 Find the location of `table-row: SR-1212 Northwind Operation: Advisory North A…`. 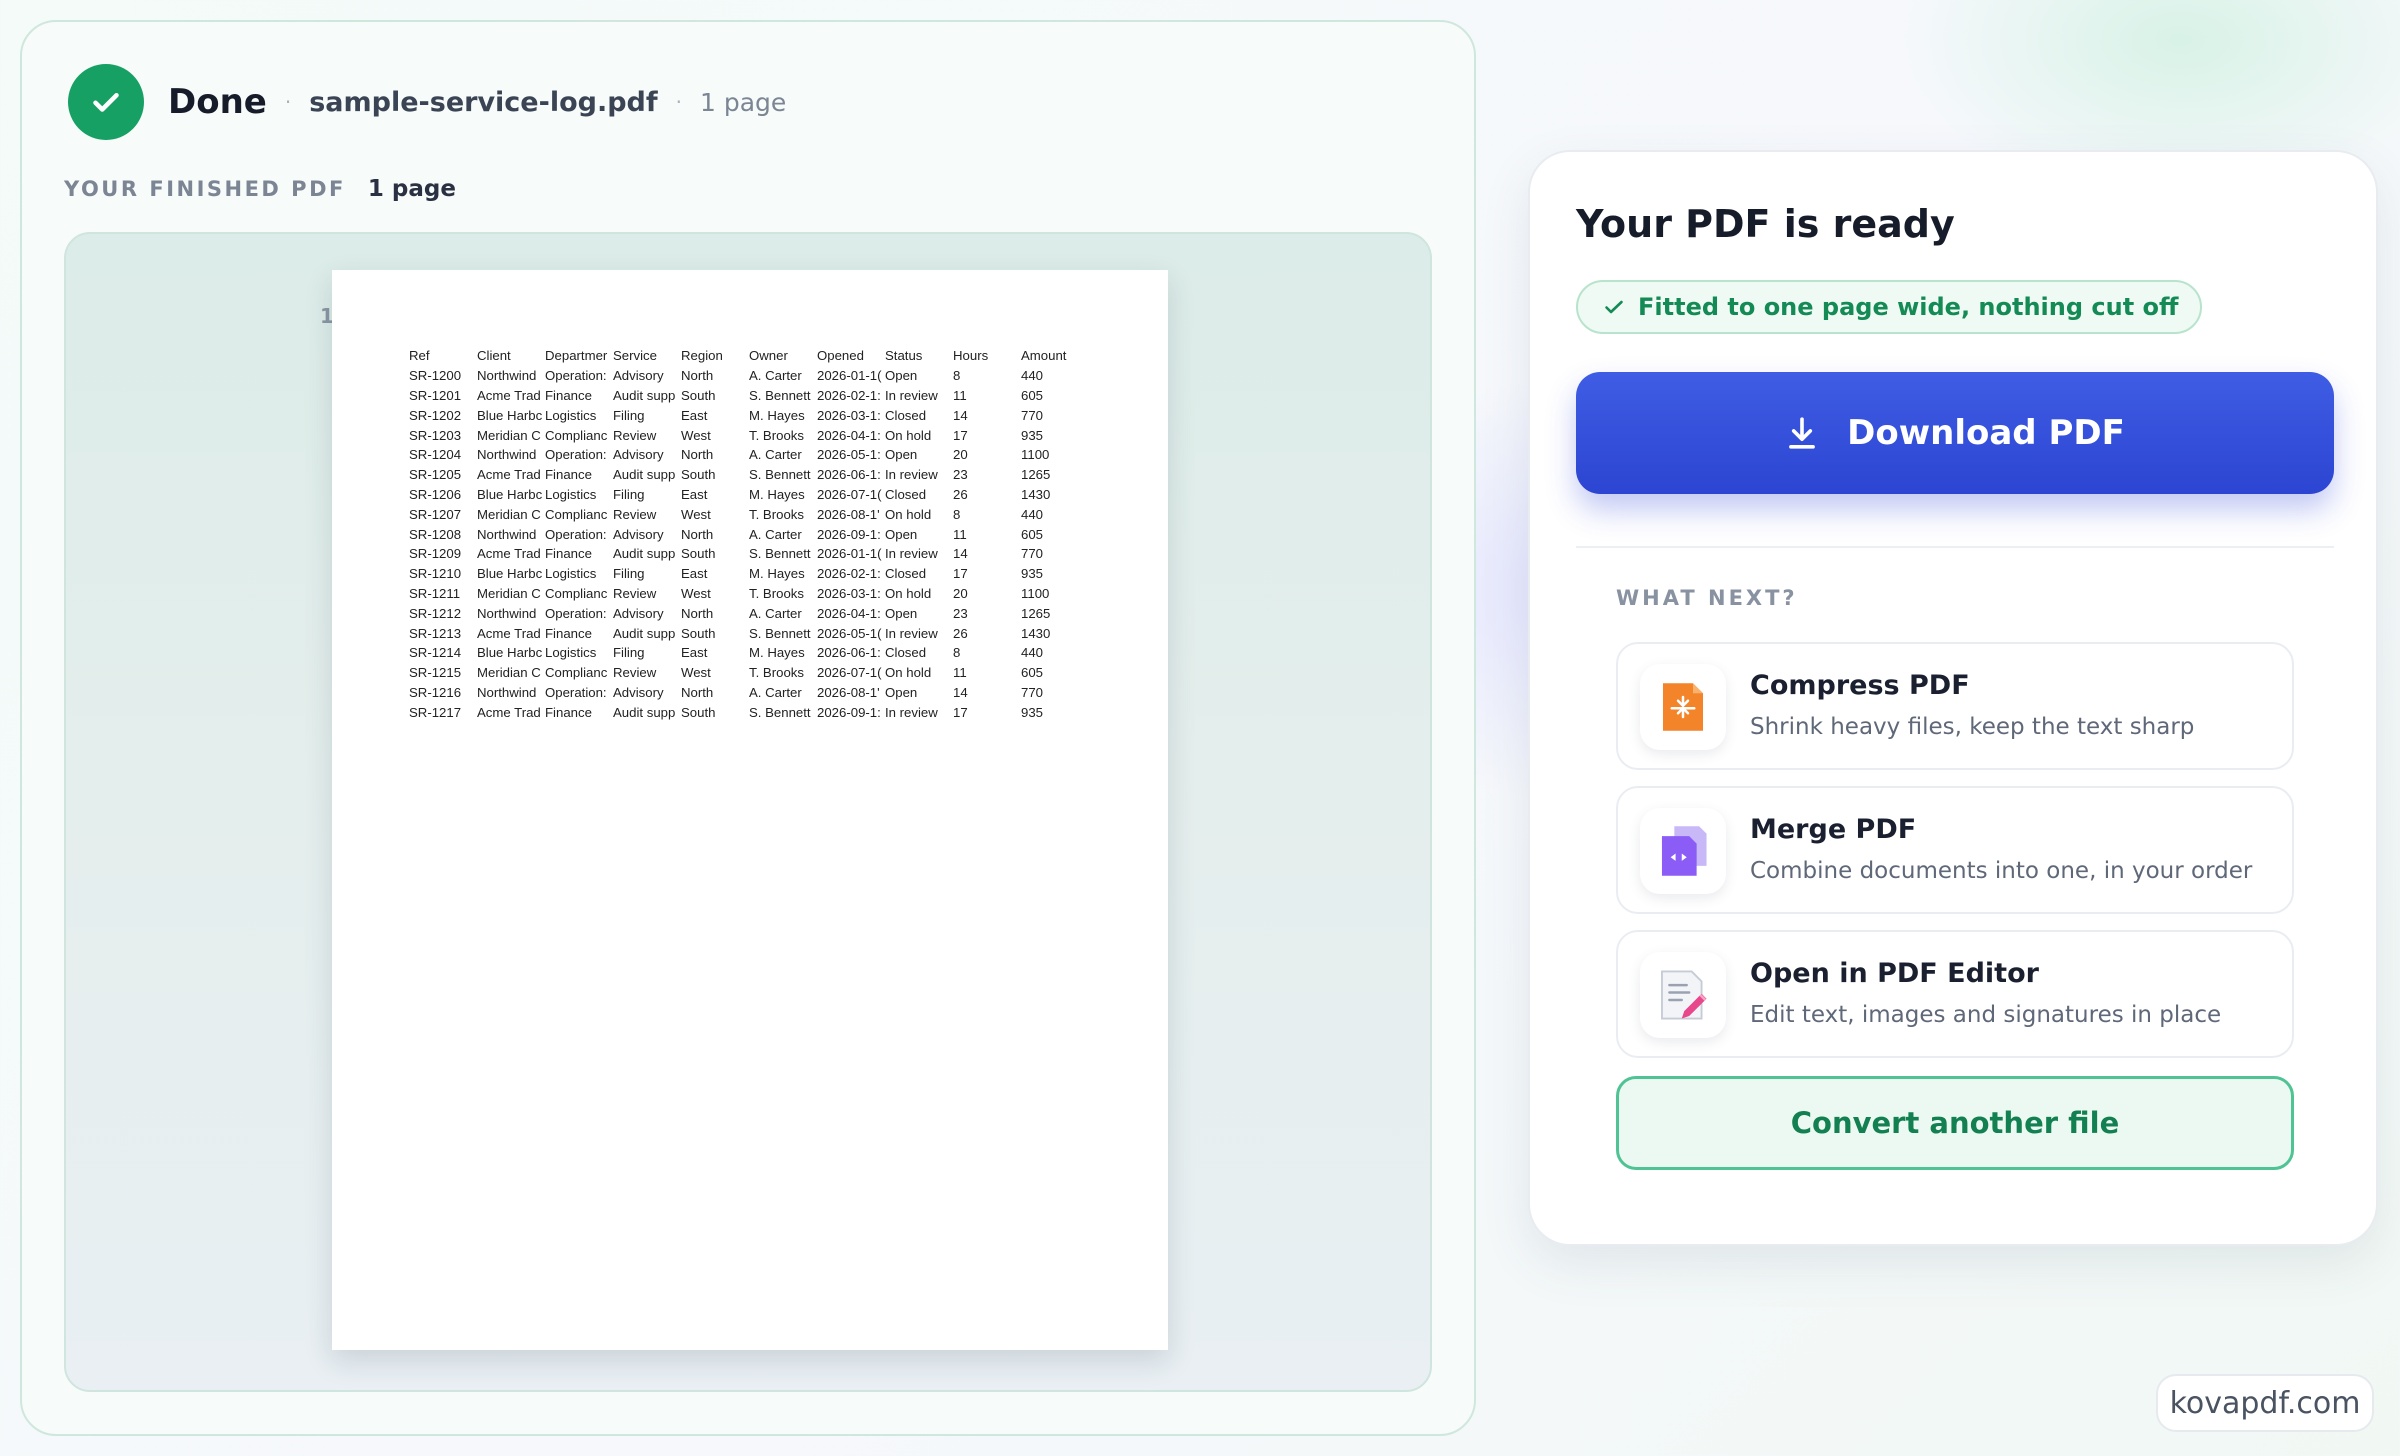

table-row: SR-1212 Northwind Operation: Advisory North A… is located at coordinates (749, 613).